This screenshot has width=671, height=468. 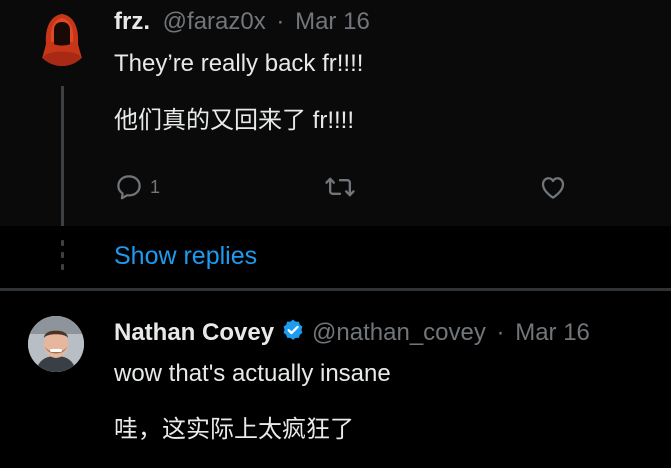 What do you see at coordinates (132, 21) in the screenshot?
I see `display-name: frz.` at bounding box center [132, 21].